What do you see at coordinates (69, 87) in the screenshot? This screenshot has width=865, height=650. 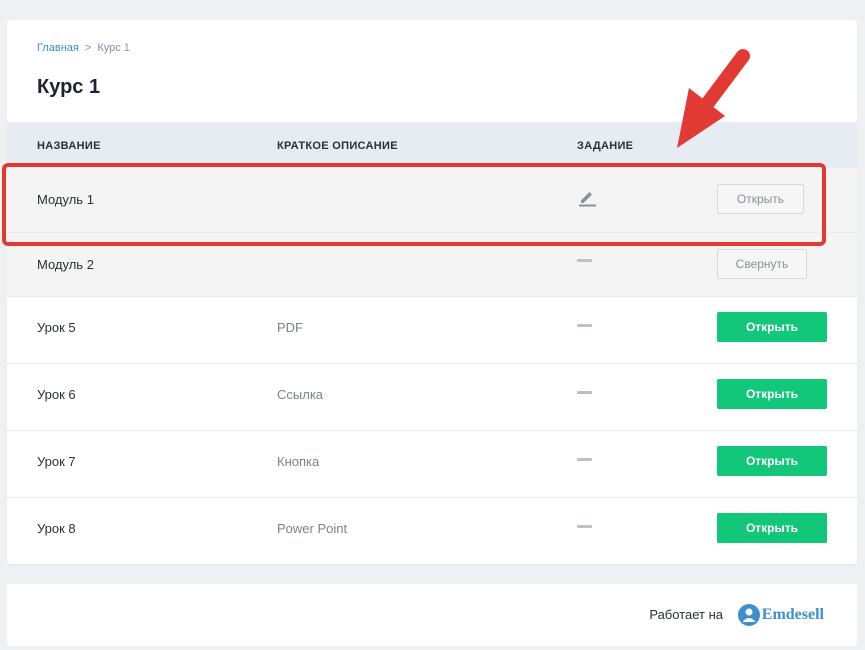 I see `page-title: Курс 1` at bounding box center [69, 87].